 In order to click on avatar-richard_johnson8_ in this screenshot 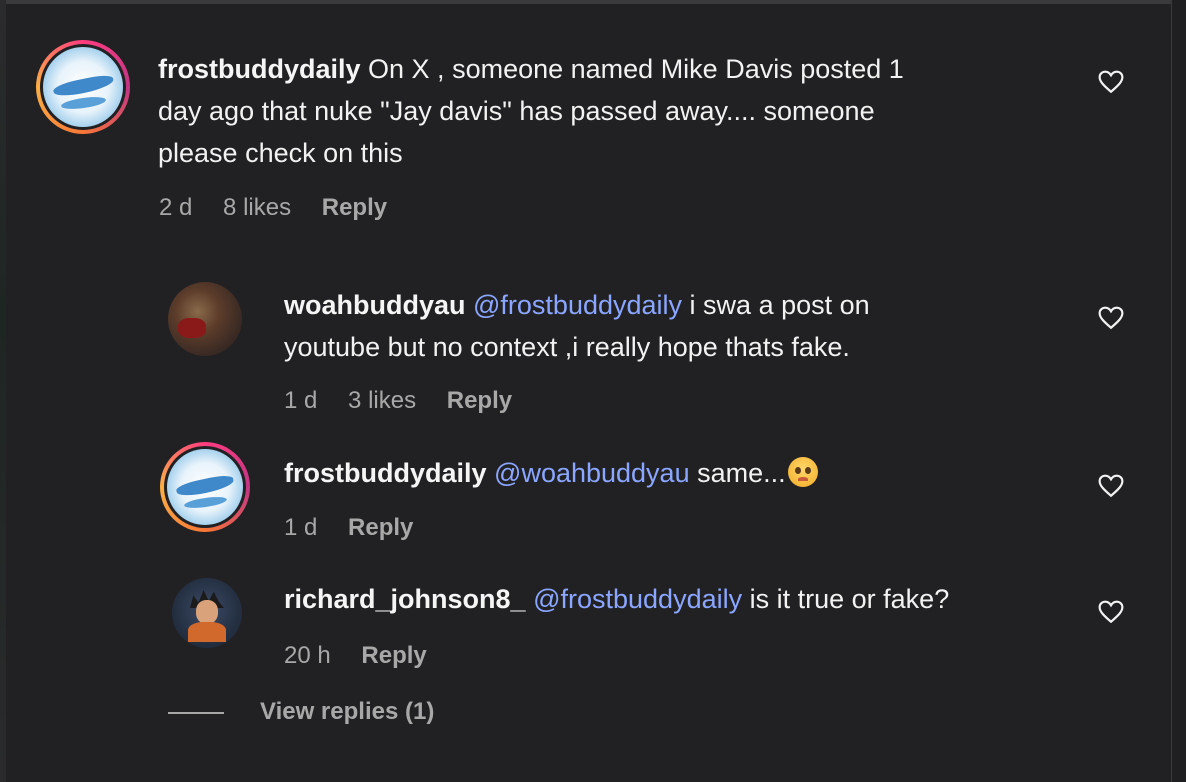, I will do `click(207, 613)`.